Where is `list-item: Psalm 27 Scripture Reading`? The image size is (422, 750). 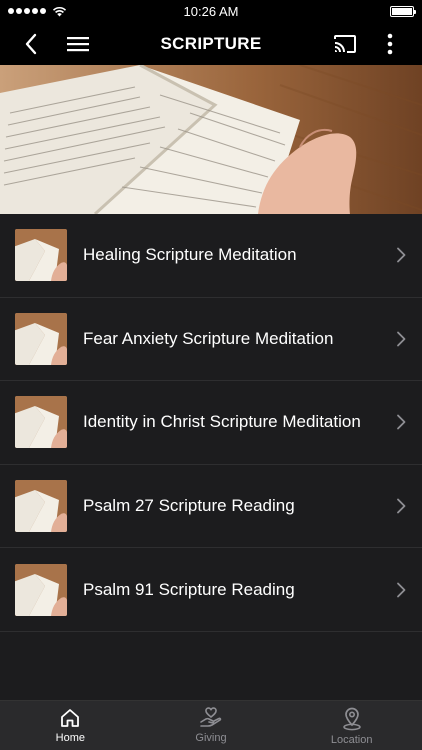
list-item: Psalm 27 Scripture Reading is located at coordinates (211, 506).